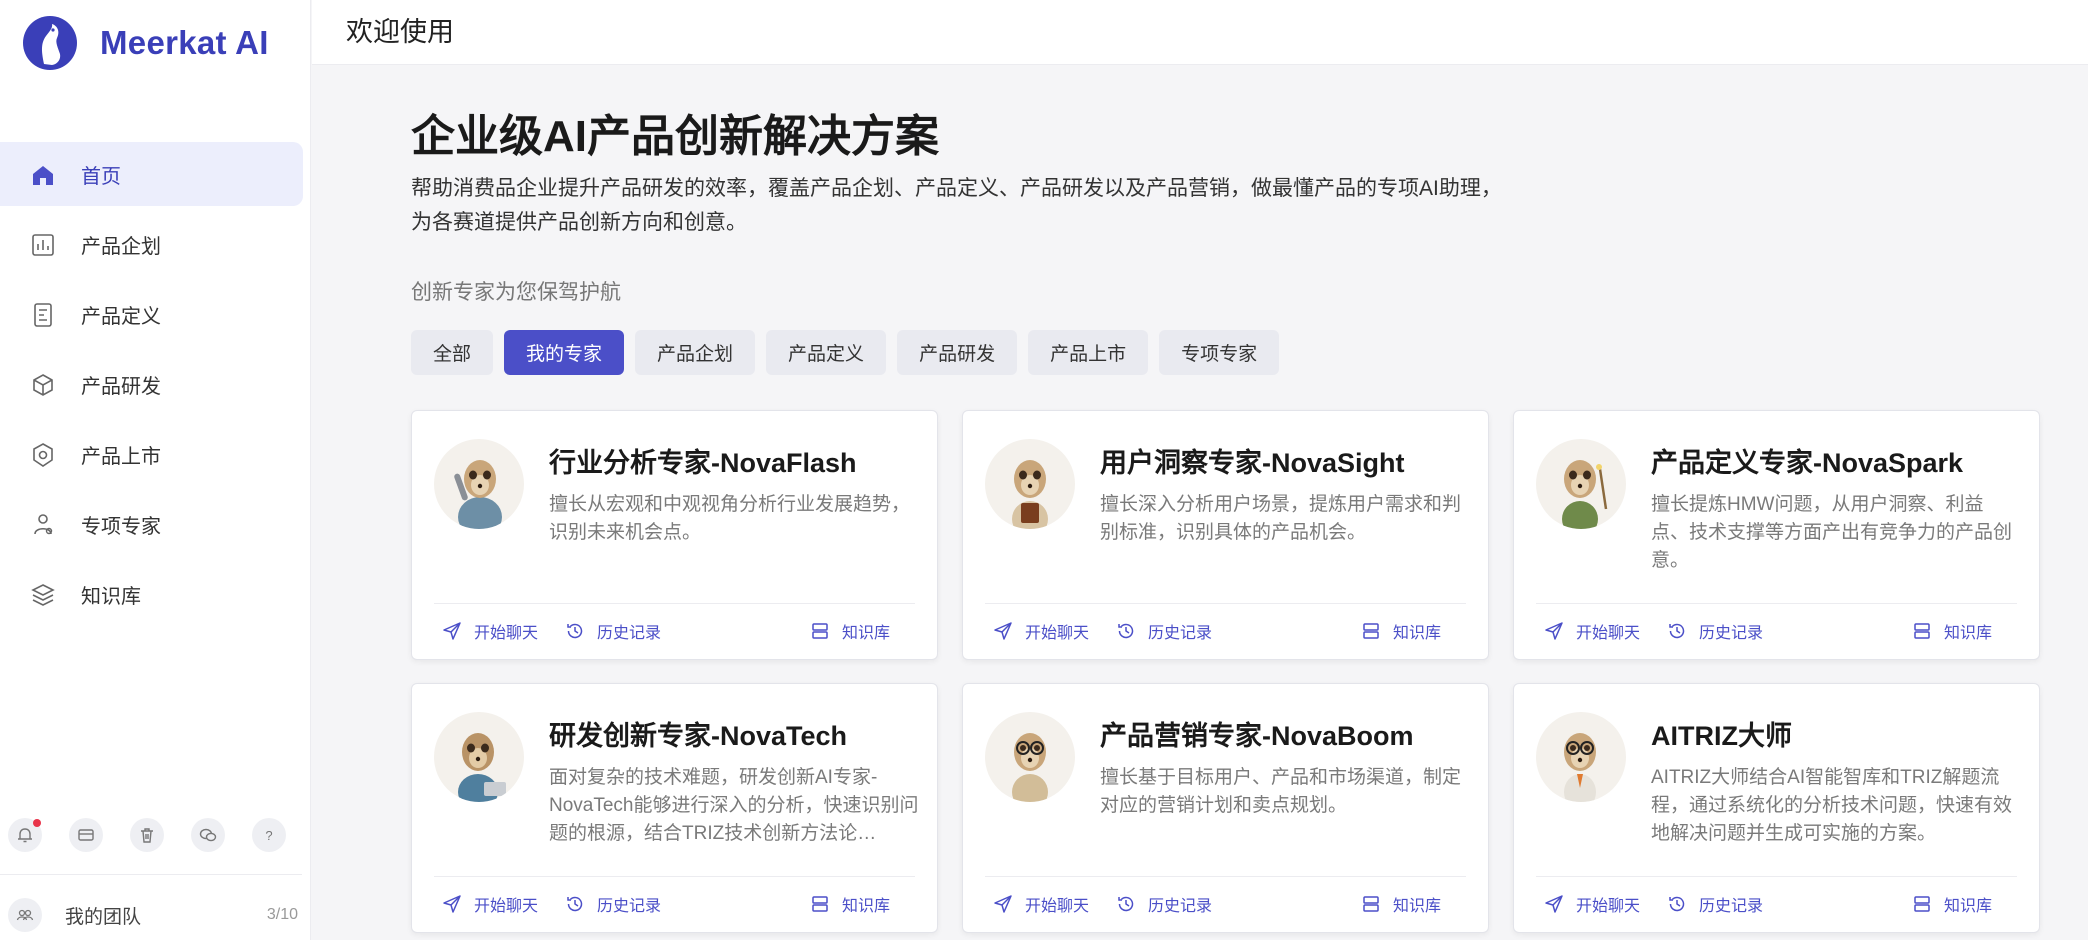  I want to click on tab-launch: 产品上市, so click(1088, 352).